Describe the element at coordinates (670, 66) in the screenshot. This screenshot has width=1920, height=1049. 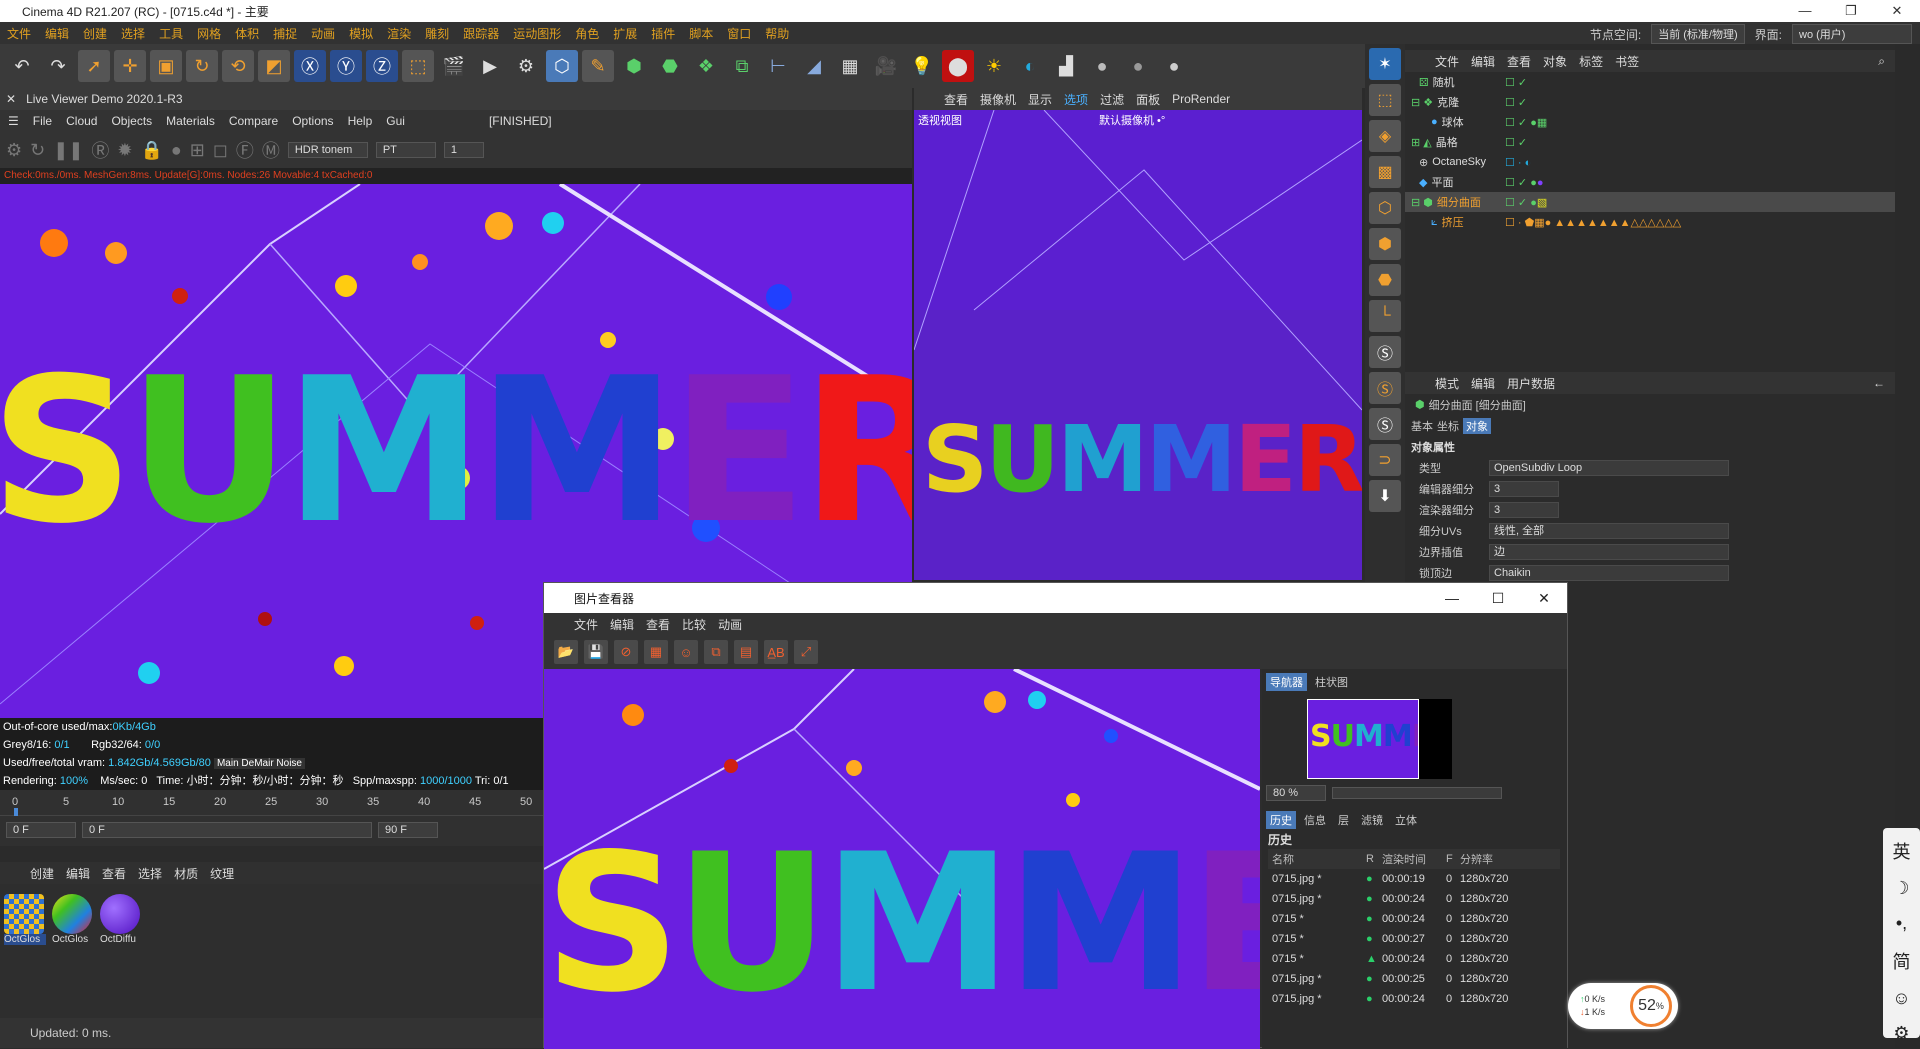
I see `extrude-icon: ⬣` at that location.